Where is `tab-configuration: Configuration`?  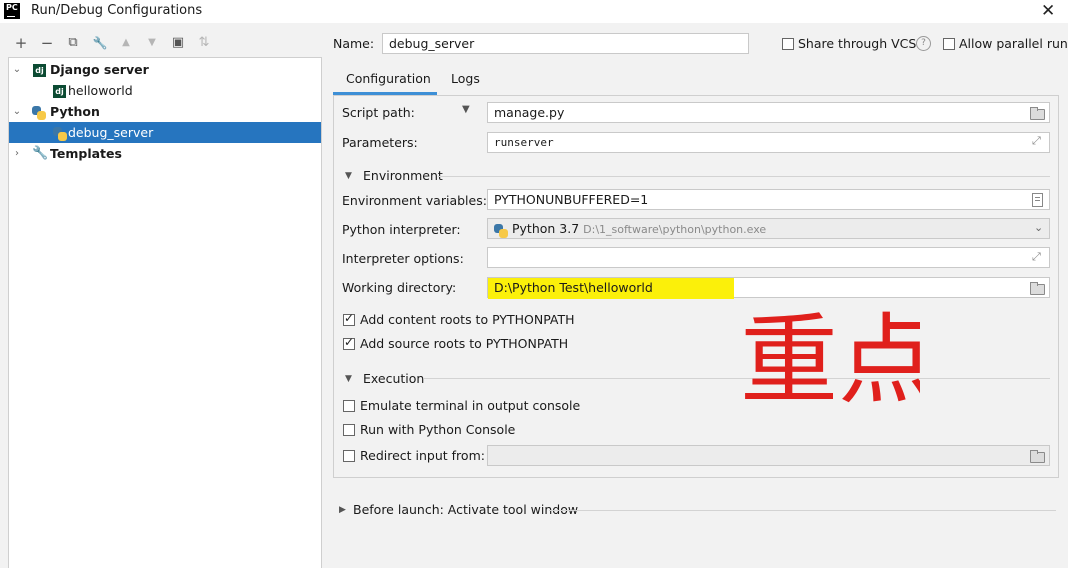
tab-configuration: Configuration is located at coordinates (388, 78).